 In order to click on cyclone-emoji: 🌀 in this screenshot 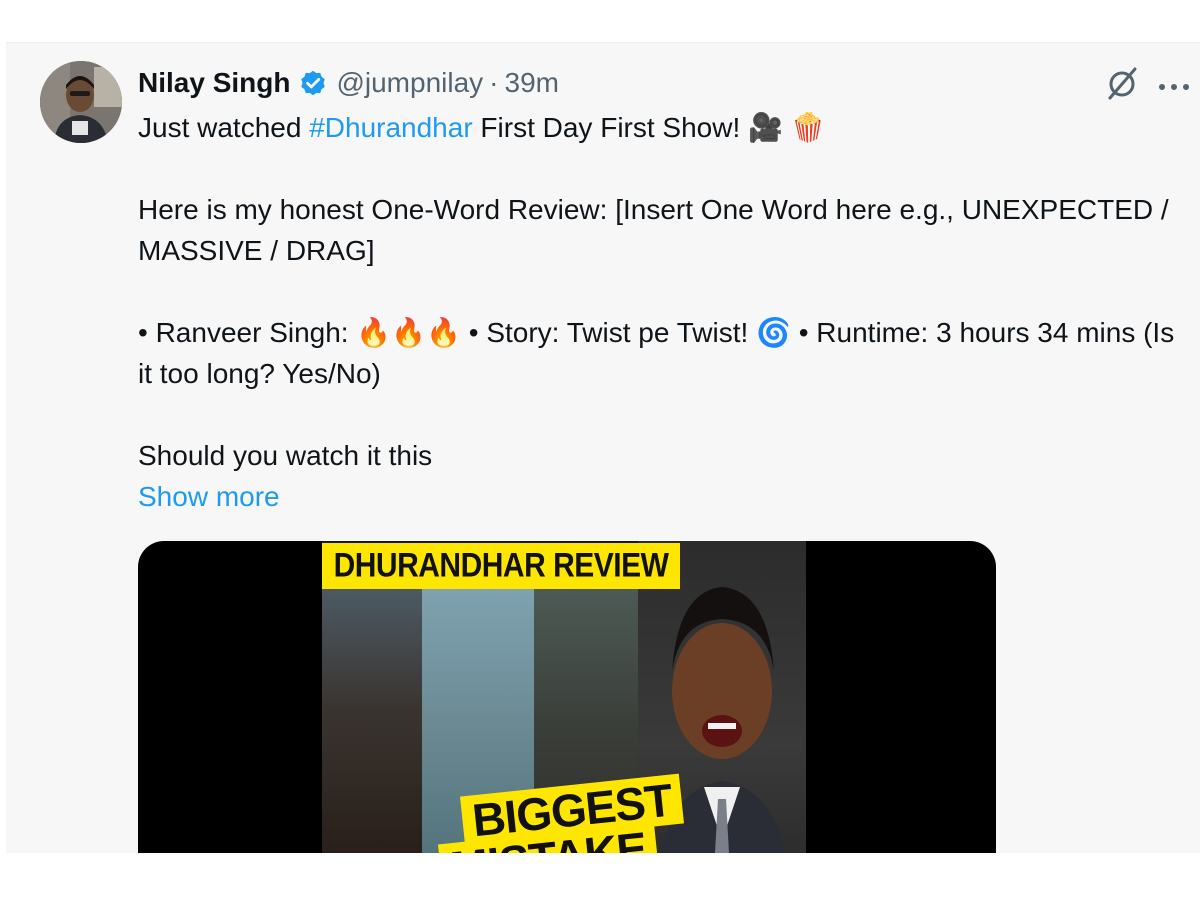, I will do `click(773, 332)`.